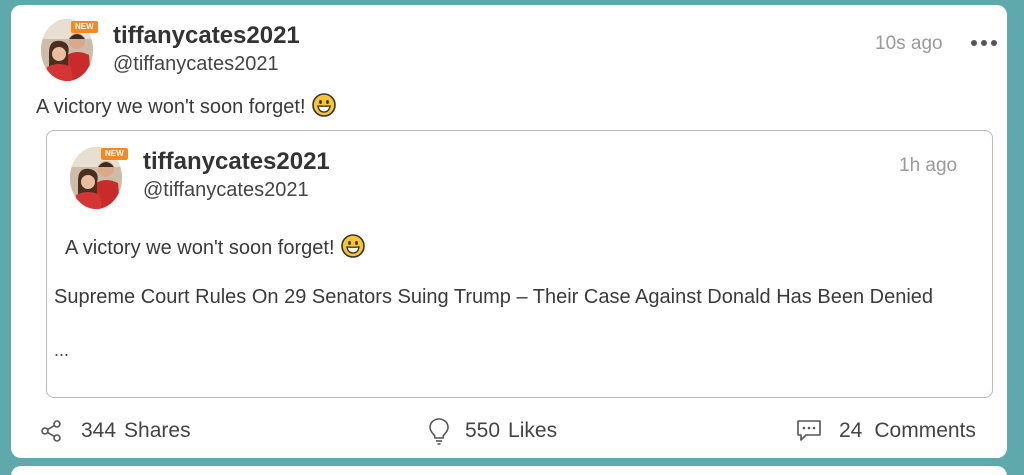 The image size is (1024, 475). I want to click on share-button: 344 Shares, so click(115, 431).